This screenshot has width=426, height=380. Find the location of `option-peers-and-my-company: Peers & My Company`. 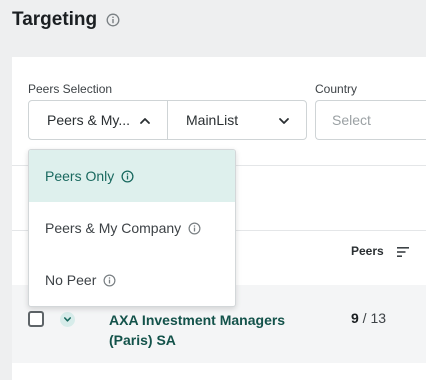

option-peers-and-my-company: Peers & My Company is located at coordinates (132, 228).